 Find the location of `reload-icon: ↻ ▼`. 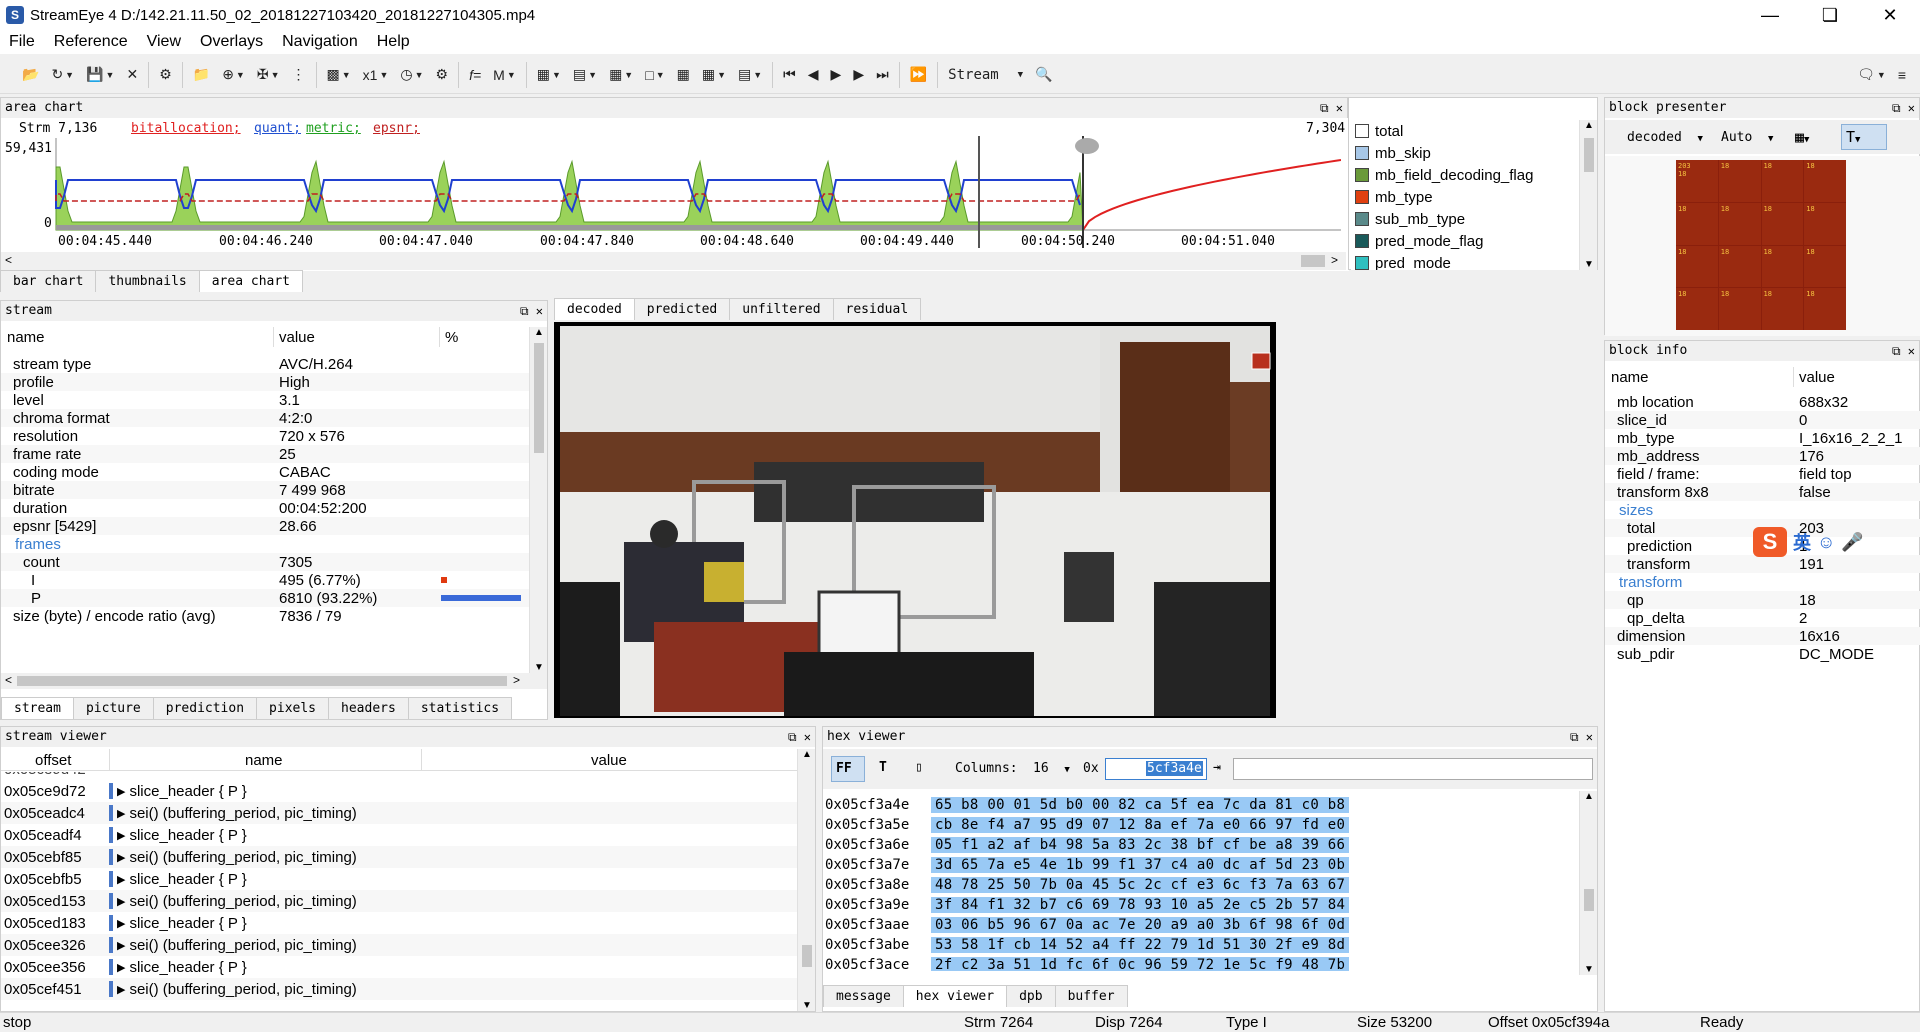

reload-icon: ↻ ▼ is located at coordinates (62, 75).